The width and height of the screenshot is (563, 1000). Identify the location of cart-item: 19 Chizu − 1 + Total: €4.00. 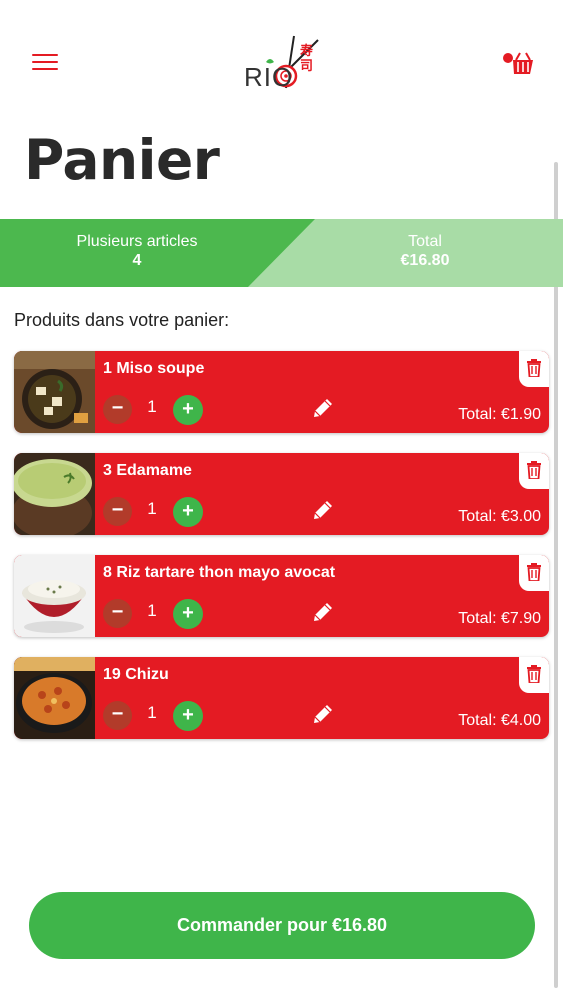
(281, 698).